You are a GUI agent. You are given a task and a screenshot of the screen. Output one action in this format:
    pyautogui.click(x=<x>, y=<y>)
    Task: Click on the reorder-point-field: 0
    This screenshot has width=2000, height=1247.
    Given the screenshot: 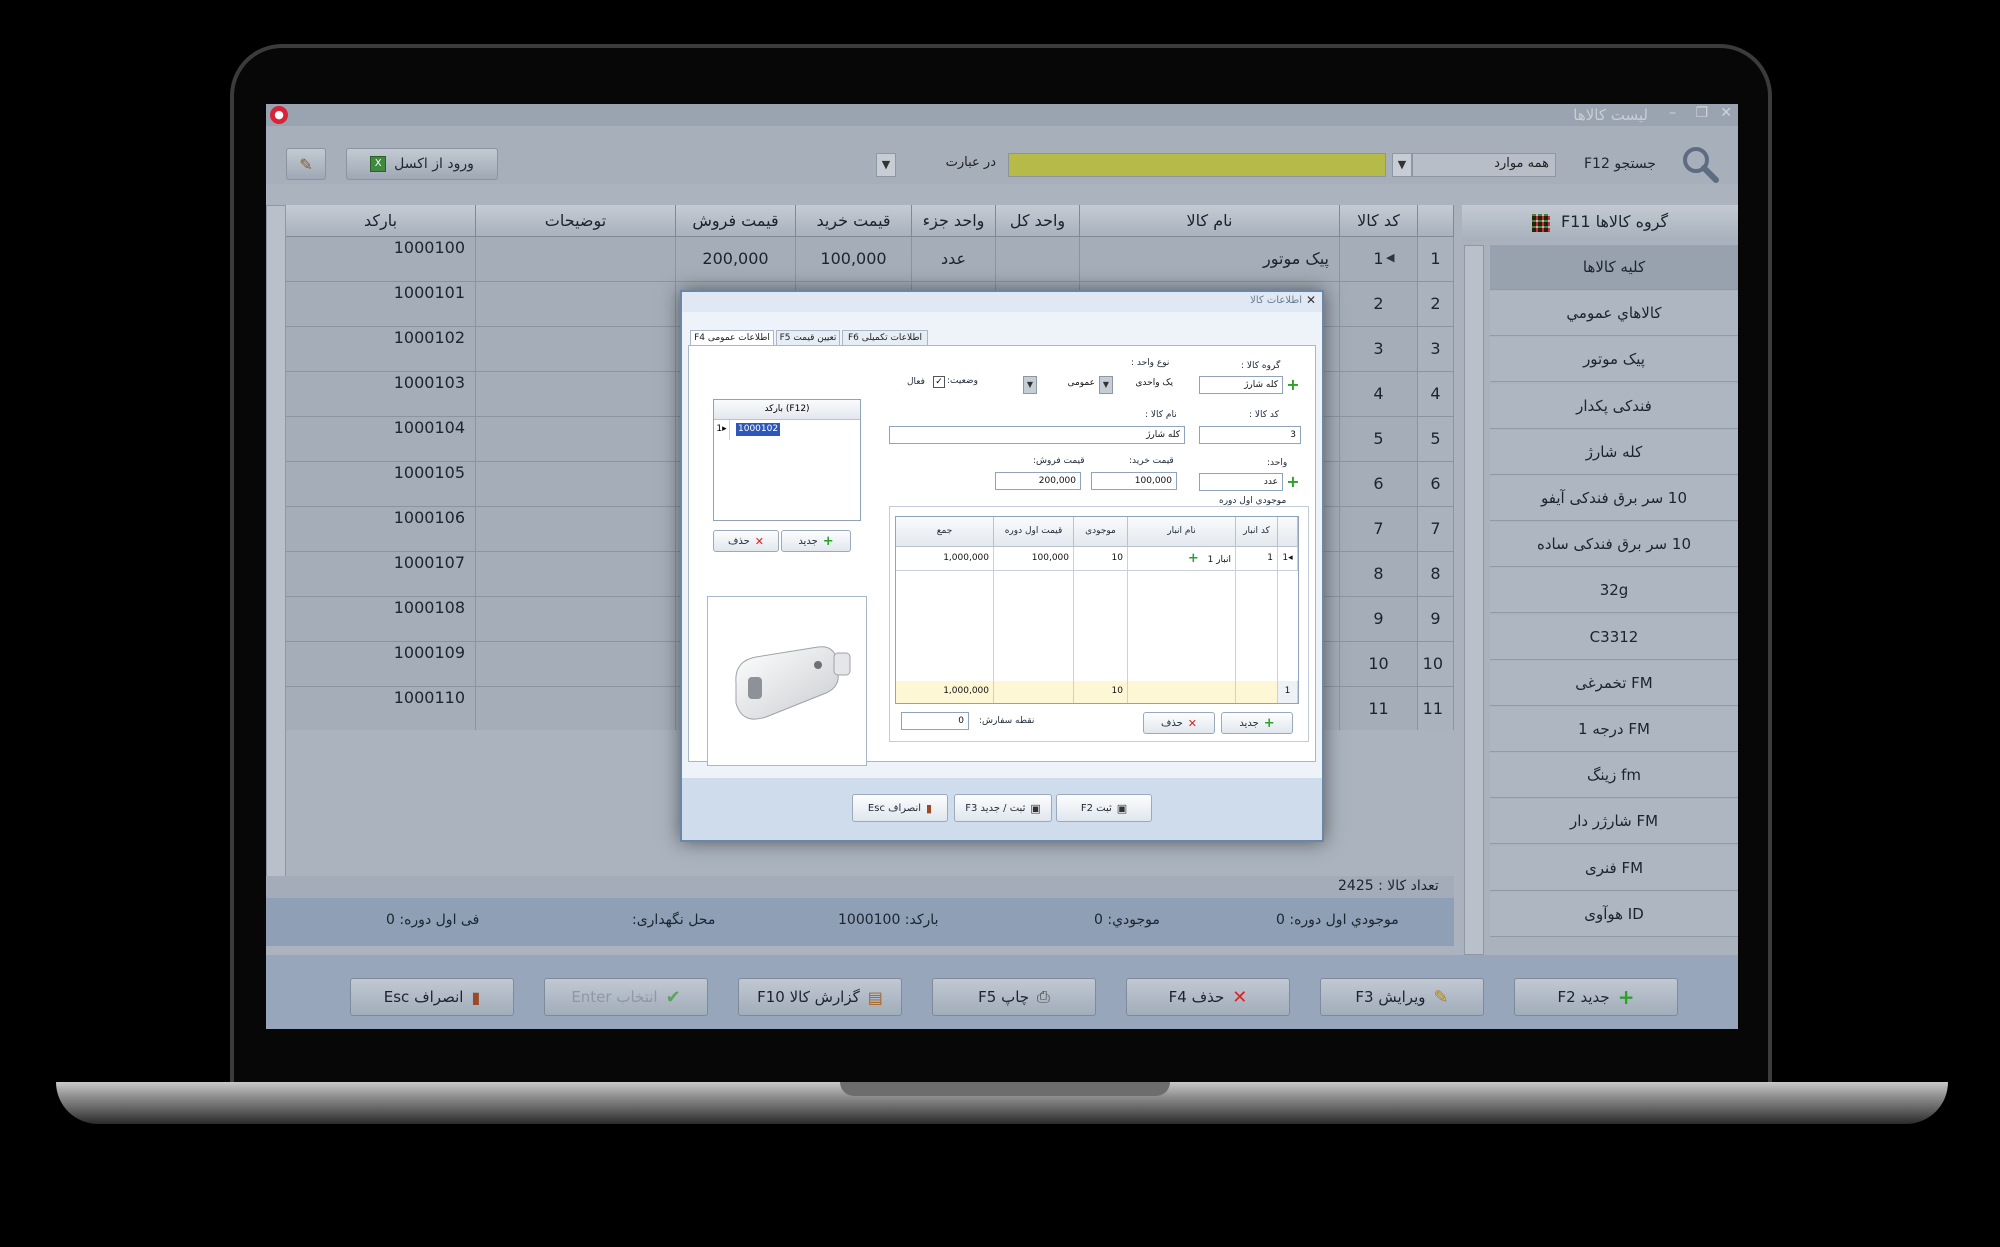 What is the action you would take?
    pyautogui.click(x=935, y=721)
    